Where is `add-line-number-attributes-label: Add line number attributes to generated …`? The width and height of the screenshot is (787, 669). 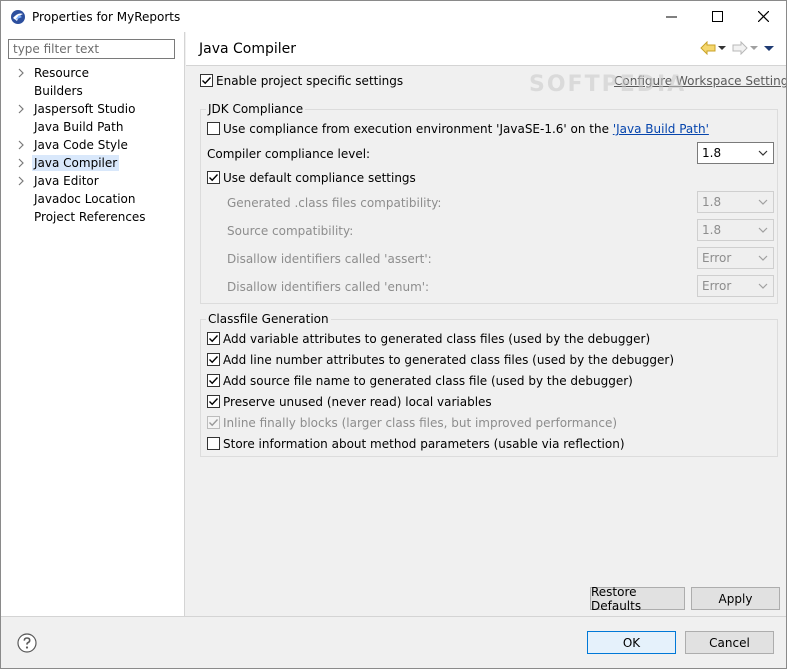
add-line-number-attributes-label: Add line number attributes to generated … is located at coordinates (448, 360).